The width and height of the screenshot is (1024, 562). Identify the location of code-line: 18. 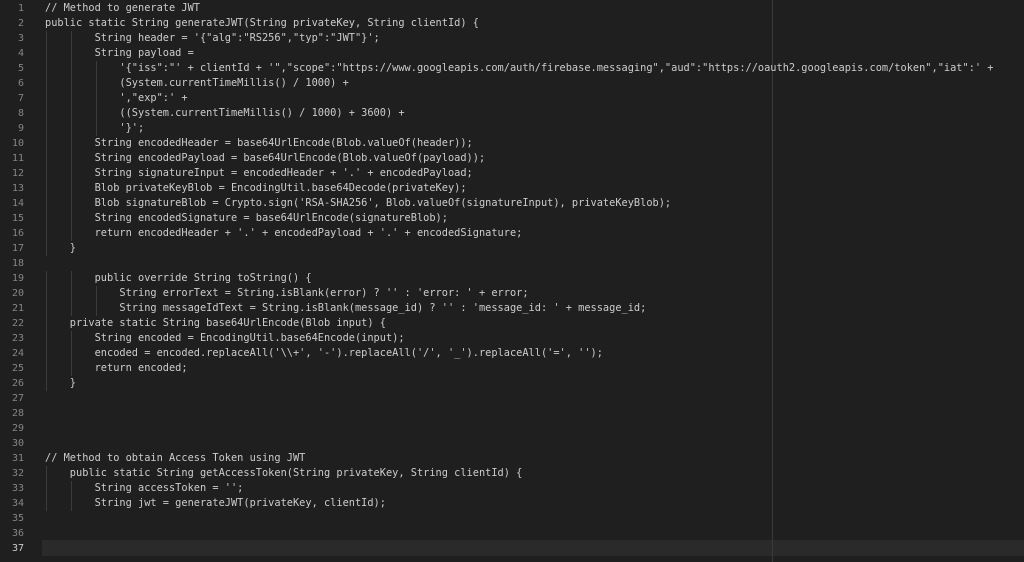
(512, 263).